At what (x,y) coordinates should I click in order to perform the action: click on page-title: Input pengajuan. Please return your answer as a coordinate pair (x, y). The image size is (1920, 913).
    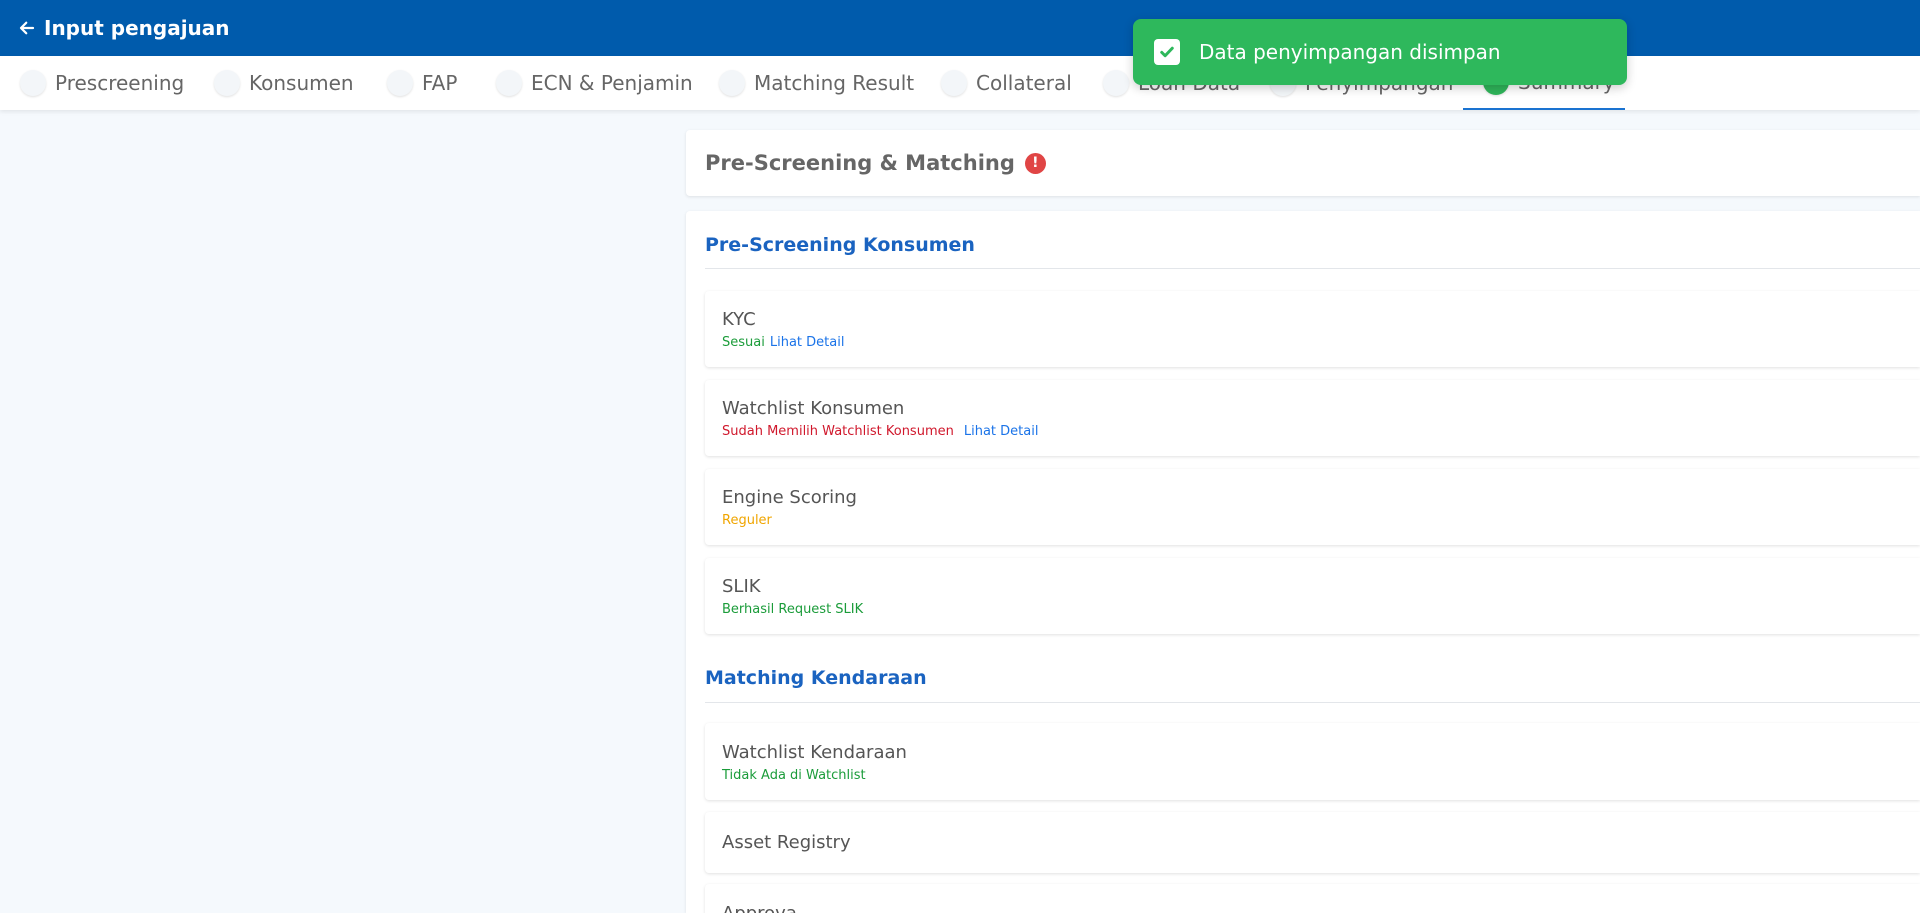
    Looking at the image, I should click on (137, 28).